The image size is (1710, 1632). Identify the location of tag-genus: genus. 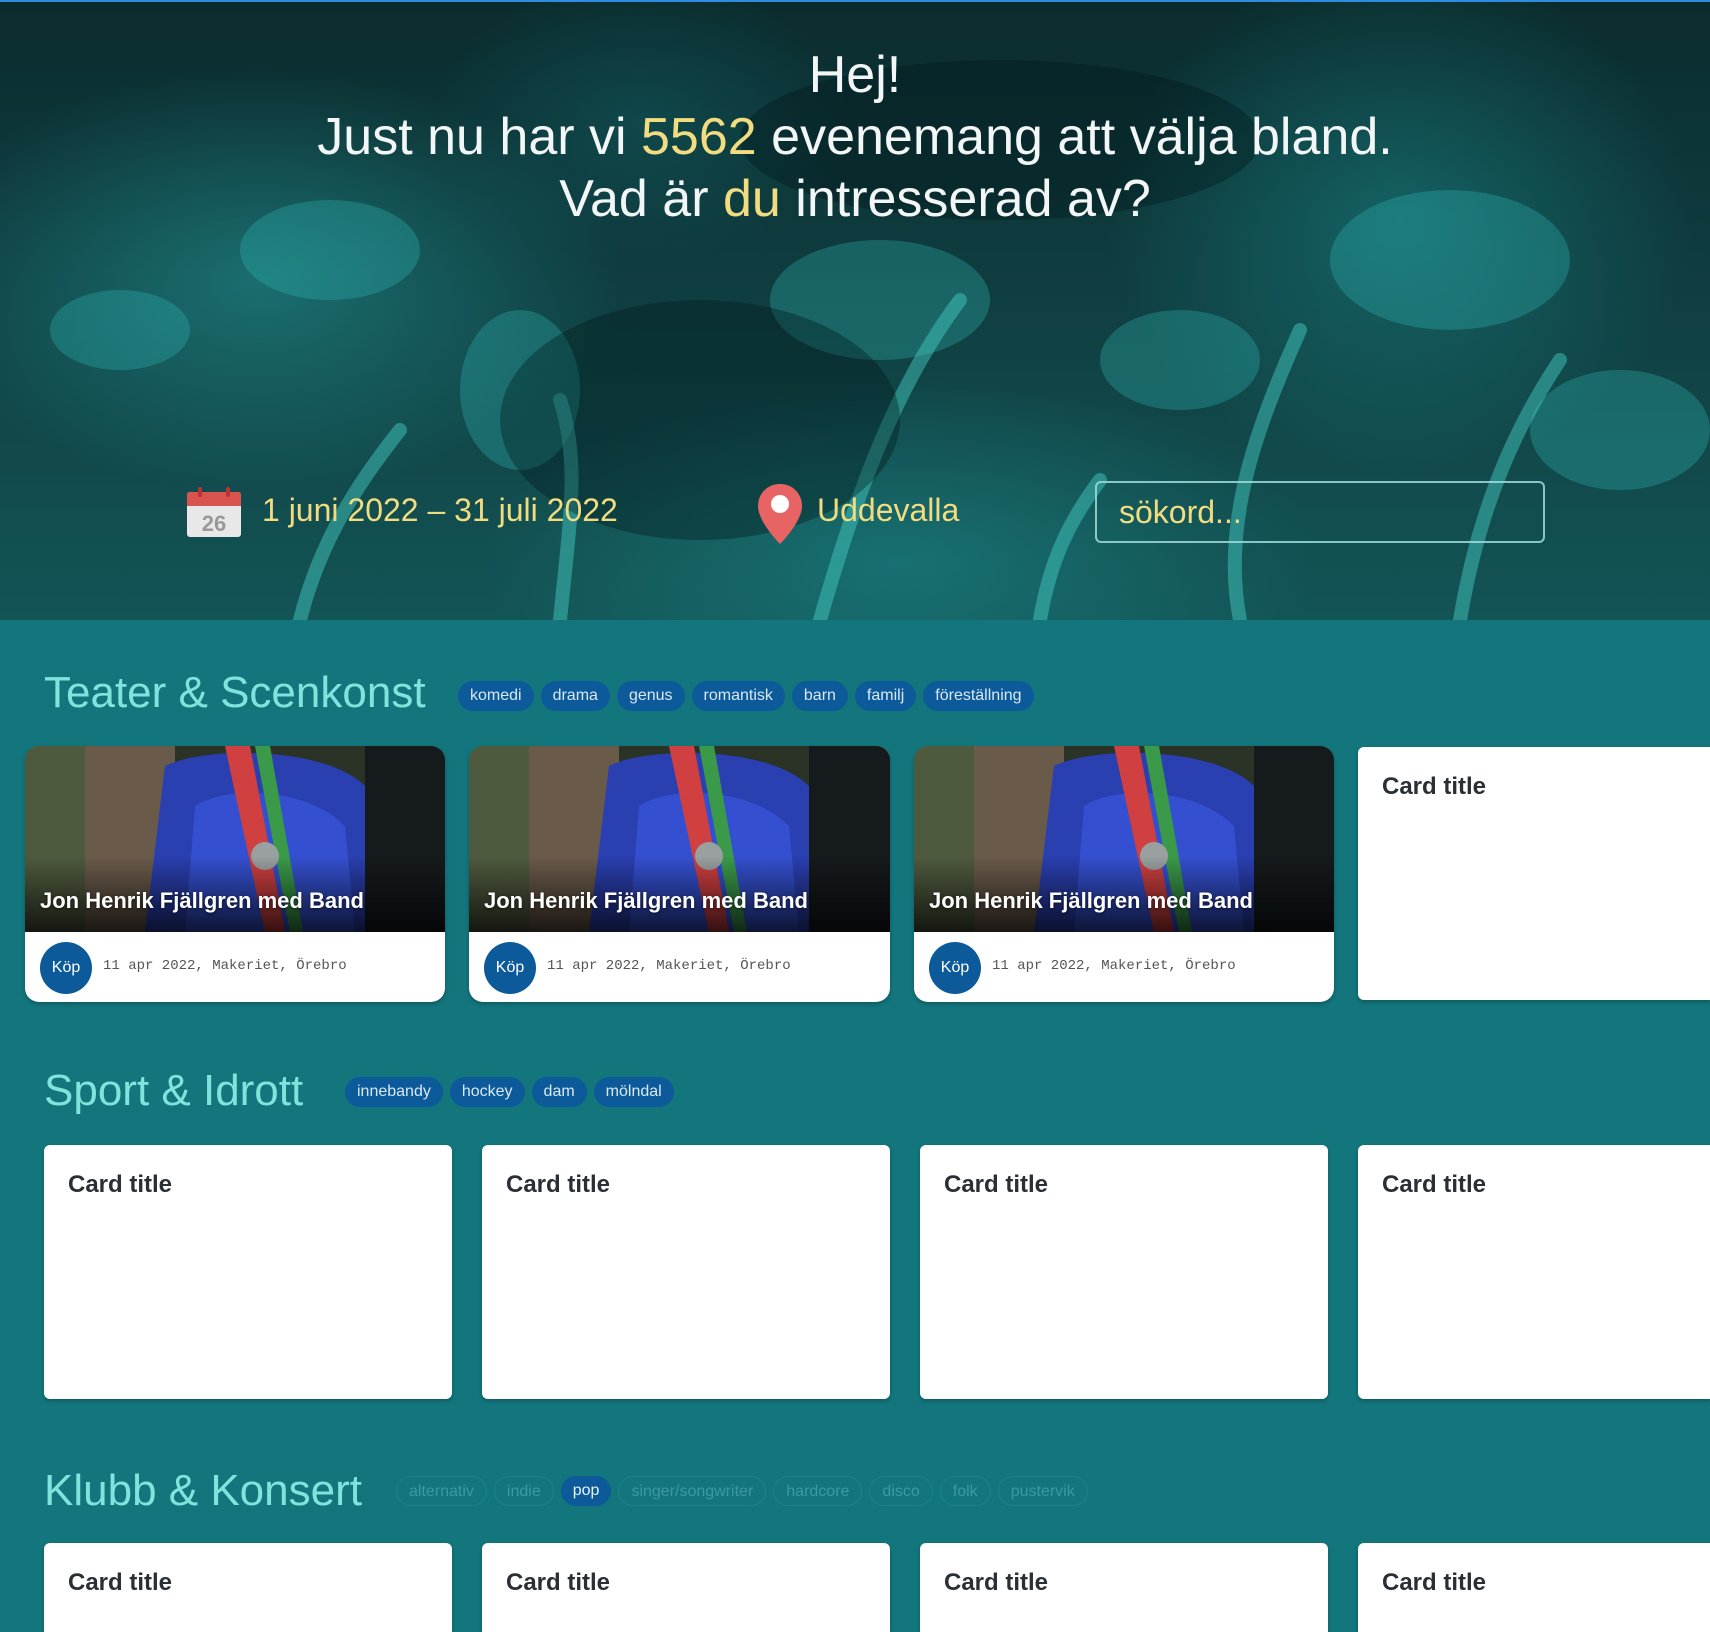
(650, 696).